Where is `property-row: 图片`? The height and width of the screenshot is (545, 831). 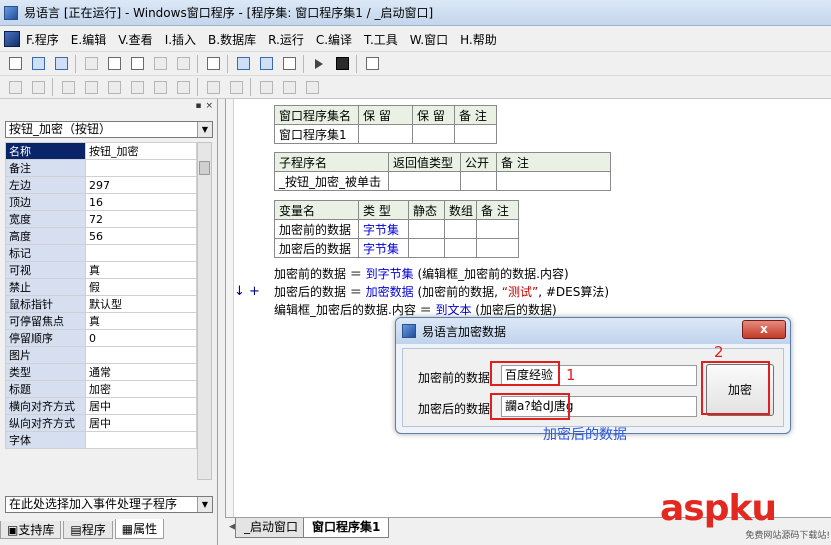
property-row: 图片 is located at coordinates (101, 355).